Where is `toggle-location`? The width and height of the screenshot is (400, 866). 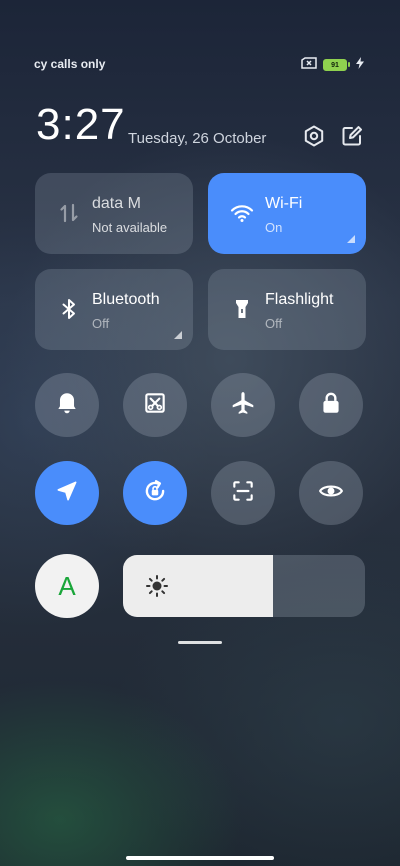 toggle-location is located at coordinates (67, 493).